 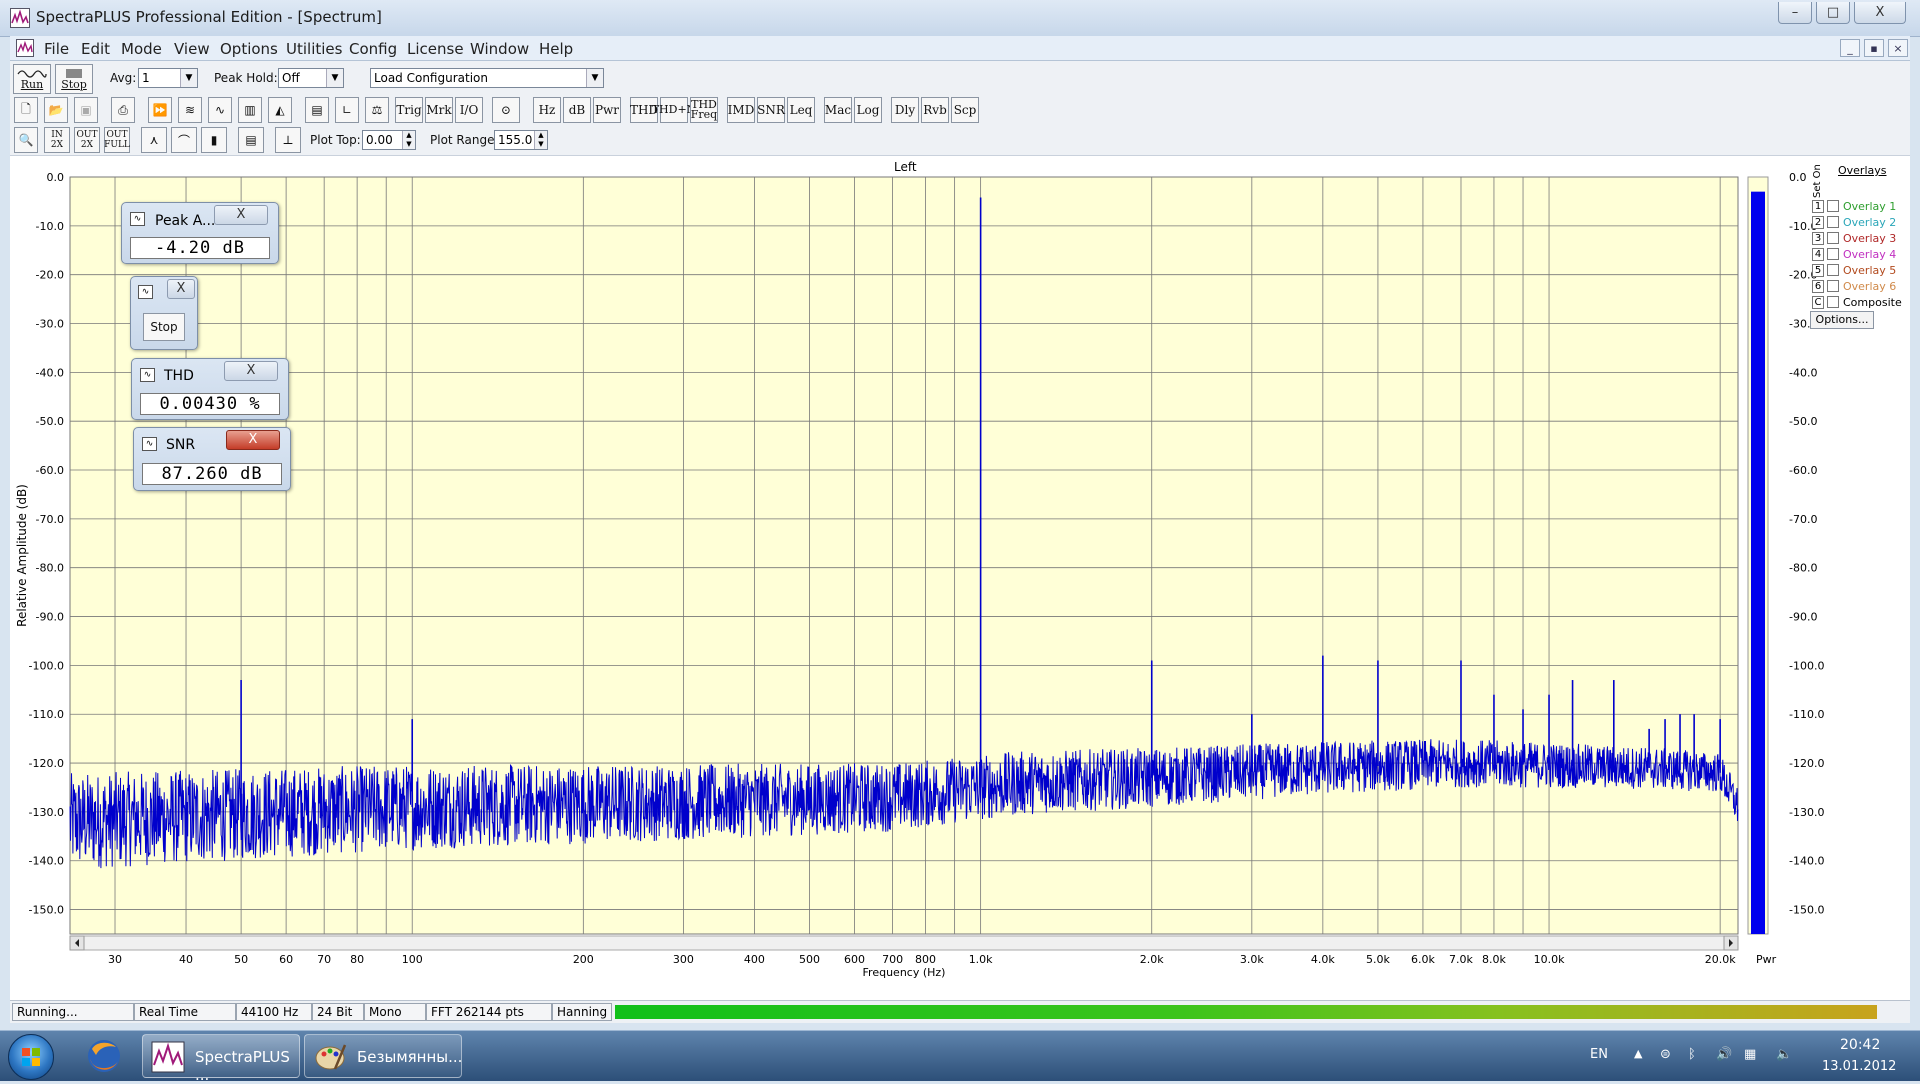 I want to click on reverb-button: Rvb, so click(x=935, y=110).